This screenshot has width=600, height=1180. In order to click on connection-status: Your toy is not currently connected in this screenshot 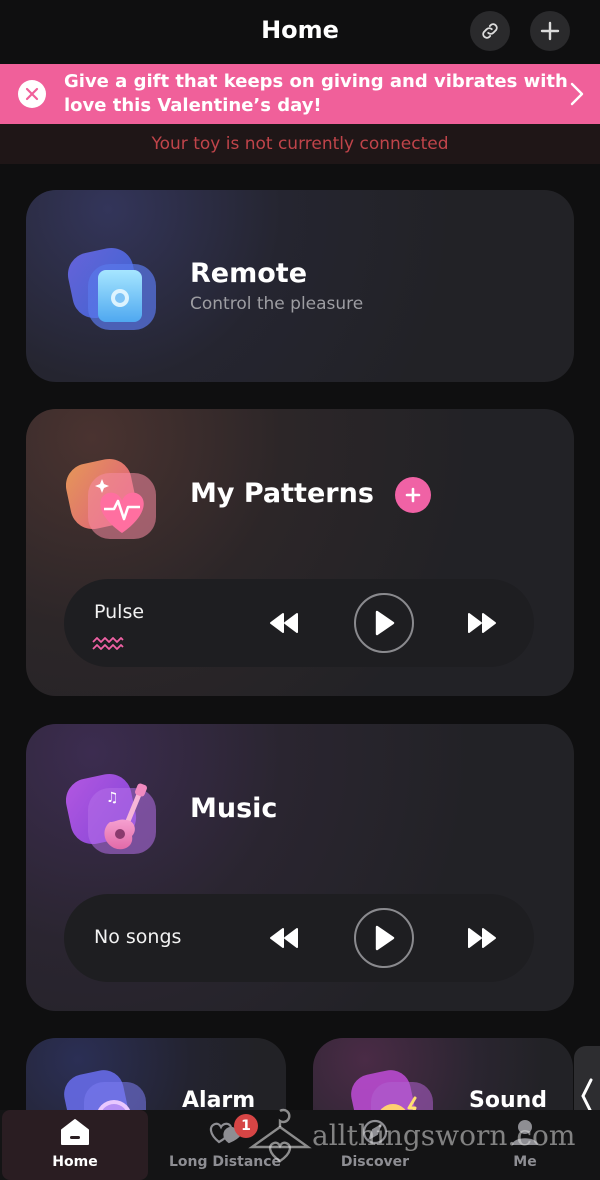, I will do `click(300, 144)`.